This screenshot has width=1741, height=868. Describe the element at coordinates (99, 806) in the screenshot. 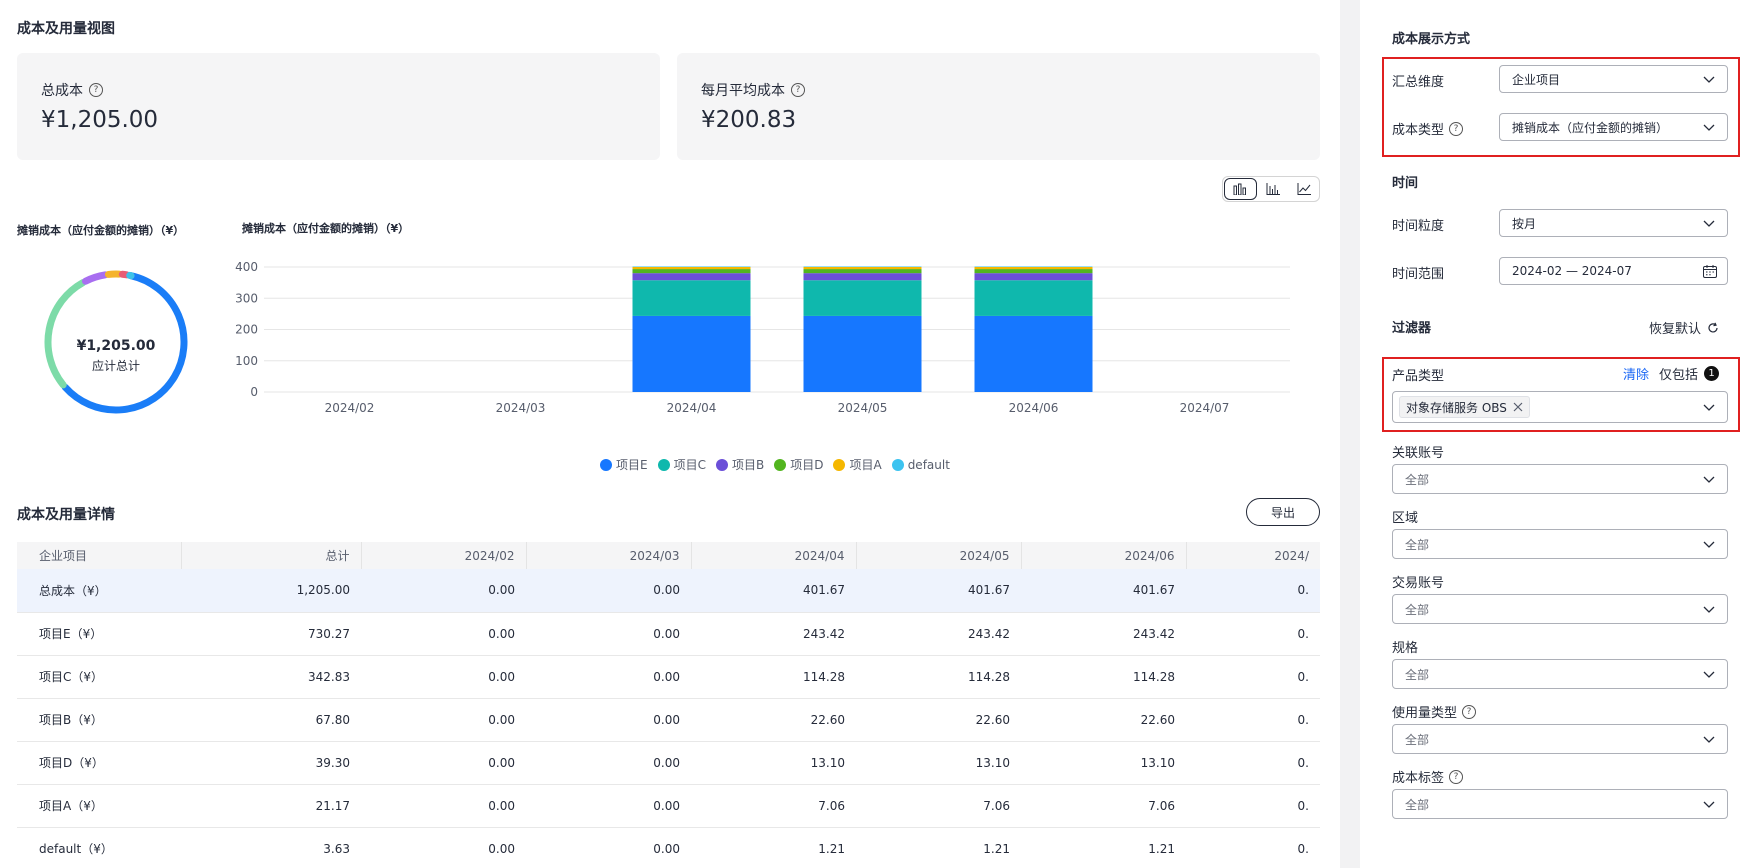

I see `row-label: 项目A（¥）` at that location.